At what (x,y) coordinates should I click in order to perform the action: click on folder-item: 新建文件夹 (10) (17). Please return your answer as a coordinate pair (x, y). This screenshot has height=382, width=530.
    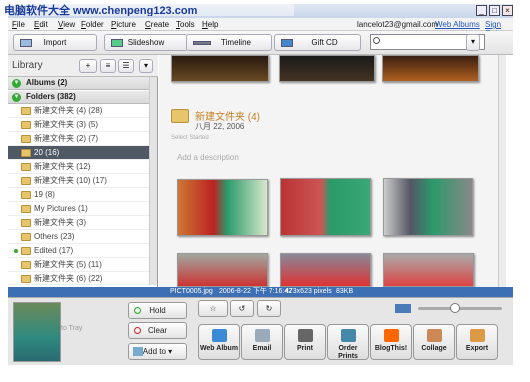
    Looking at the image, I should click on (79, 181).